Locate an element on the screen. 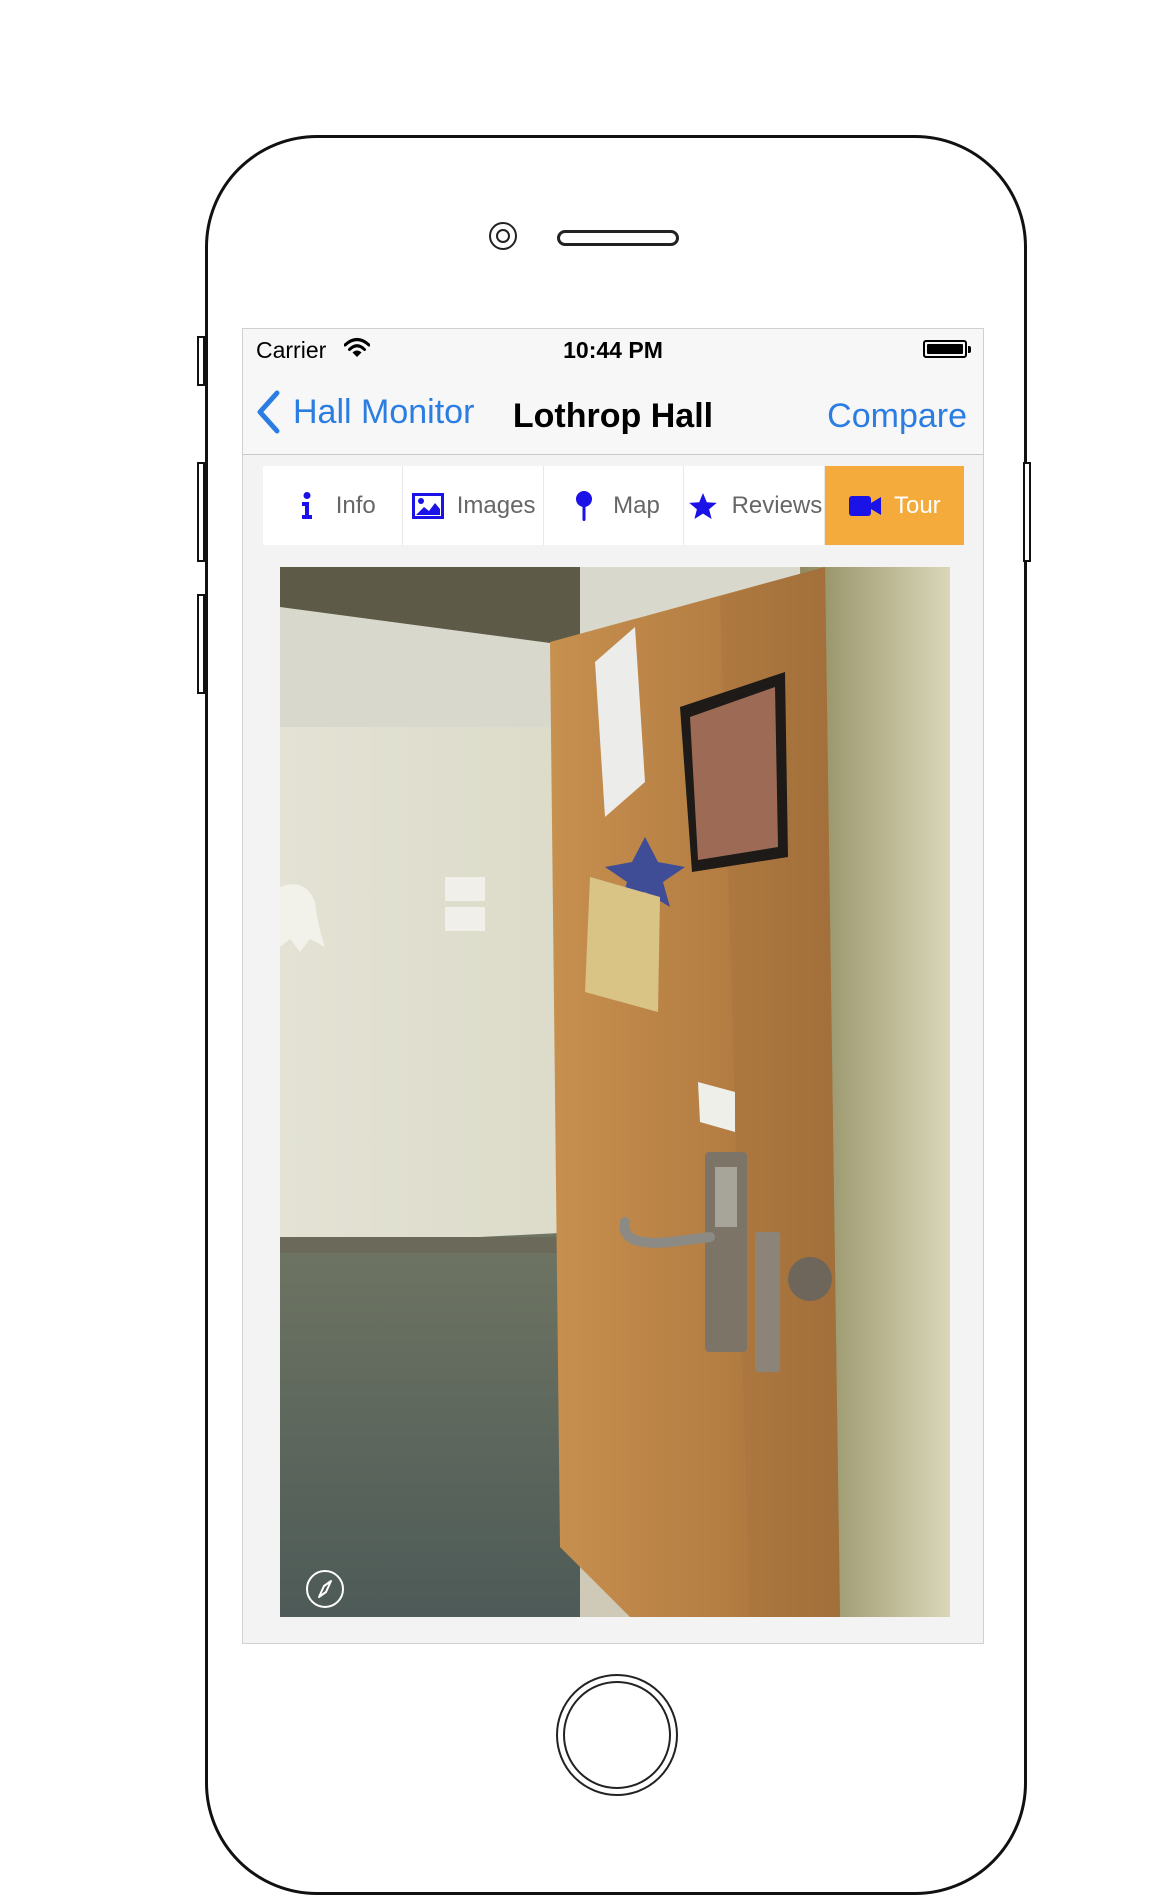 This screenshot has width=1158, height=1895. tab-images-label: Images is located at coordinates (496, 505).